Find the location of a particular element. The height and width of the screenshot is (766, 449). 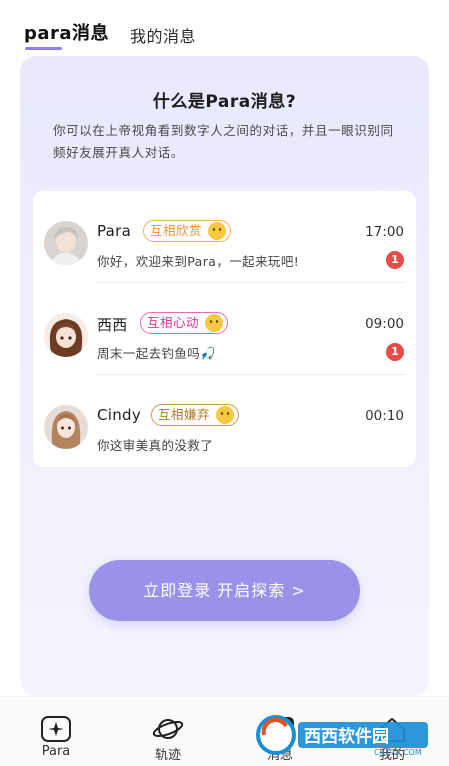

svg-text: CR173.COM is located at coordinates (398, 752).